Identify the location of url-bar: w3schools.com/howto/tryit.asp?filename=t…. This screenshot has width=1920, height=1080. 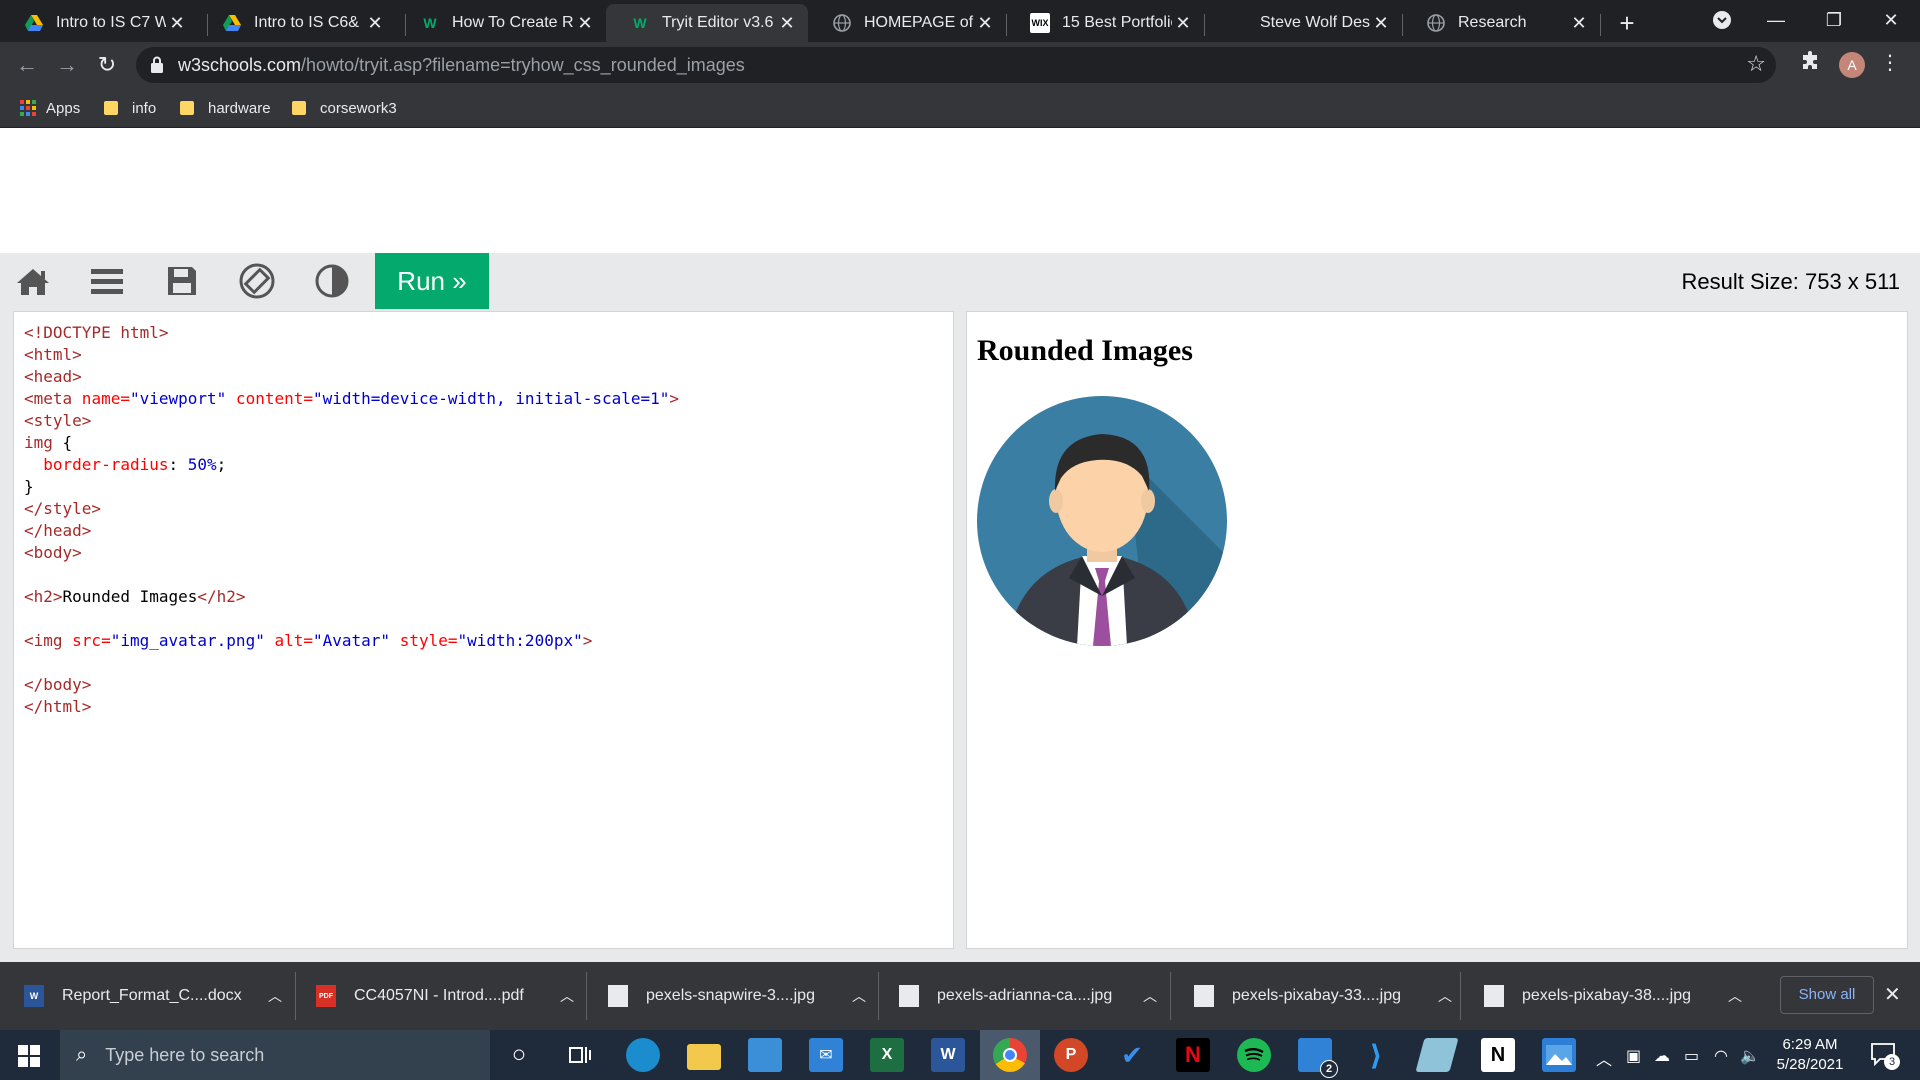
(956, 65).